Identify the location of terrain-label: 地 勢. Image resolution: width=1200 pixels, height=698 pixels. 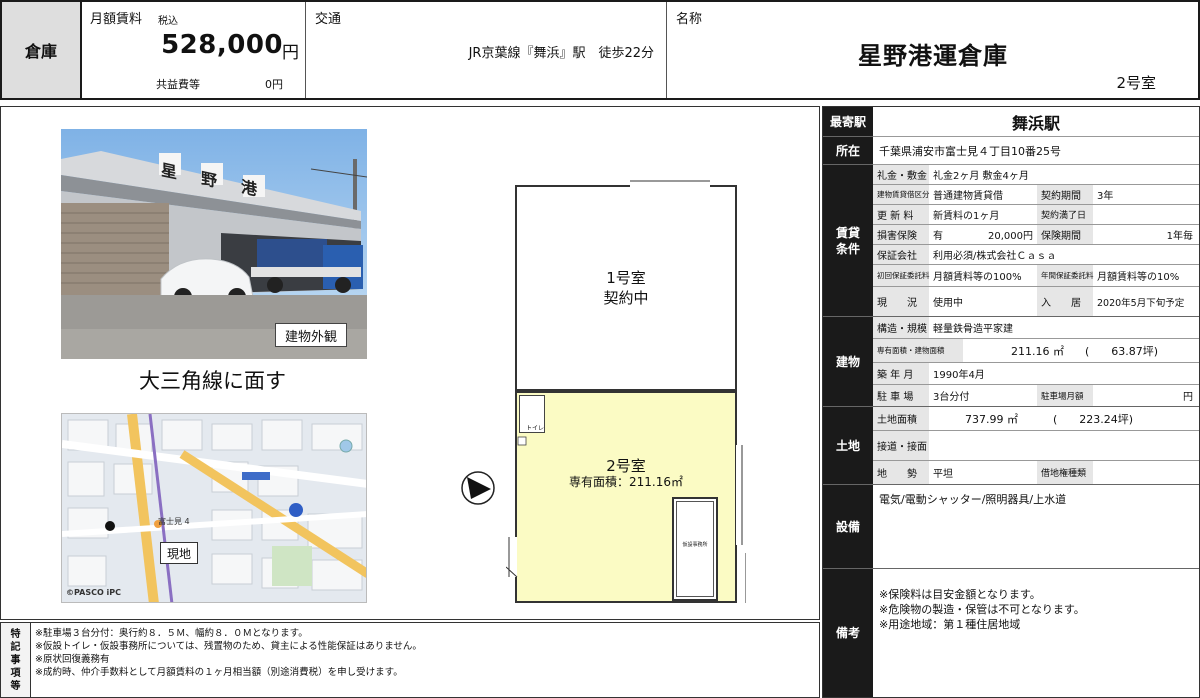
(901, 472).